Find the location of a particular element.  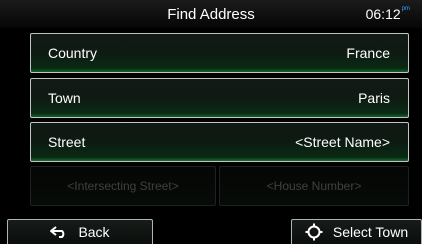

street-value: <Street Name> is located at coordinates (342, 142).